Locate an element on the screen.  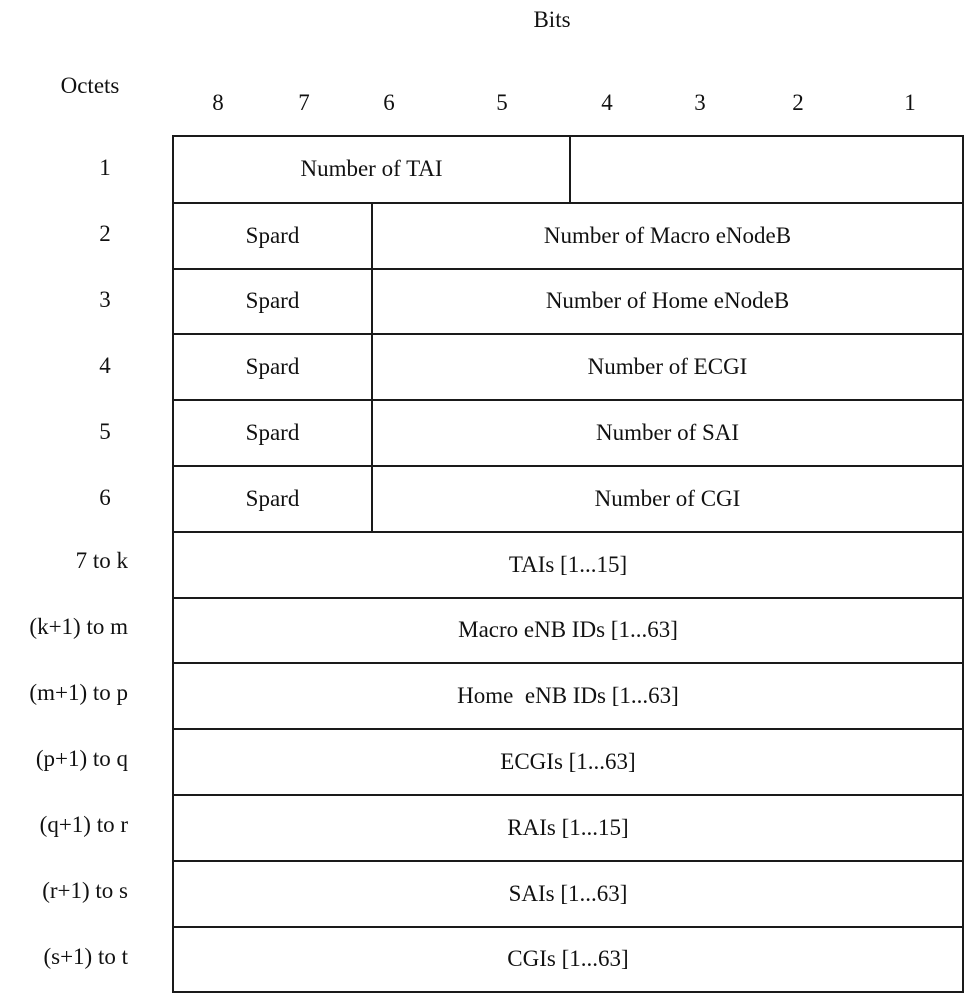
octet-label-7-to-k: 7 to k is located at coordinates (101, 560).